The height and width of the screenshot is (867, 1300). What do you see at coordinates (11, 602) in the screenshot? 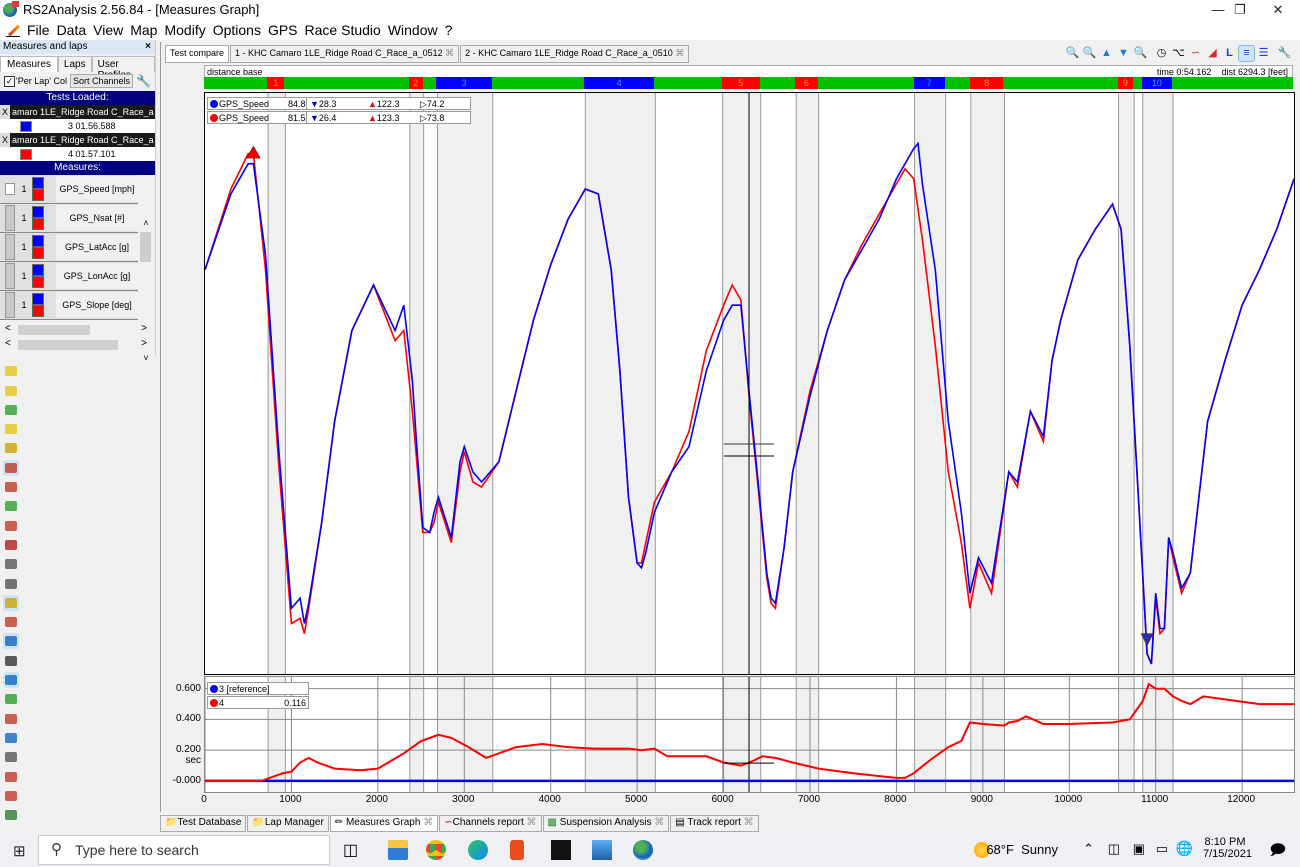
I see `channels-report-icon` at bounding box center [11, 602].